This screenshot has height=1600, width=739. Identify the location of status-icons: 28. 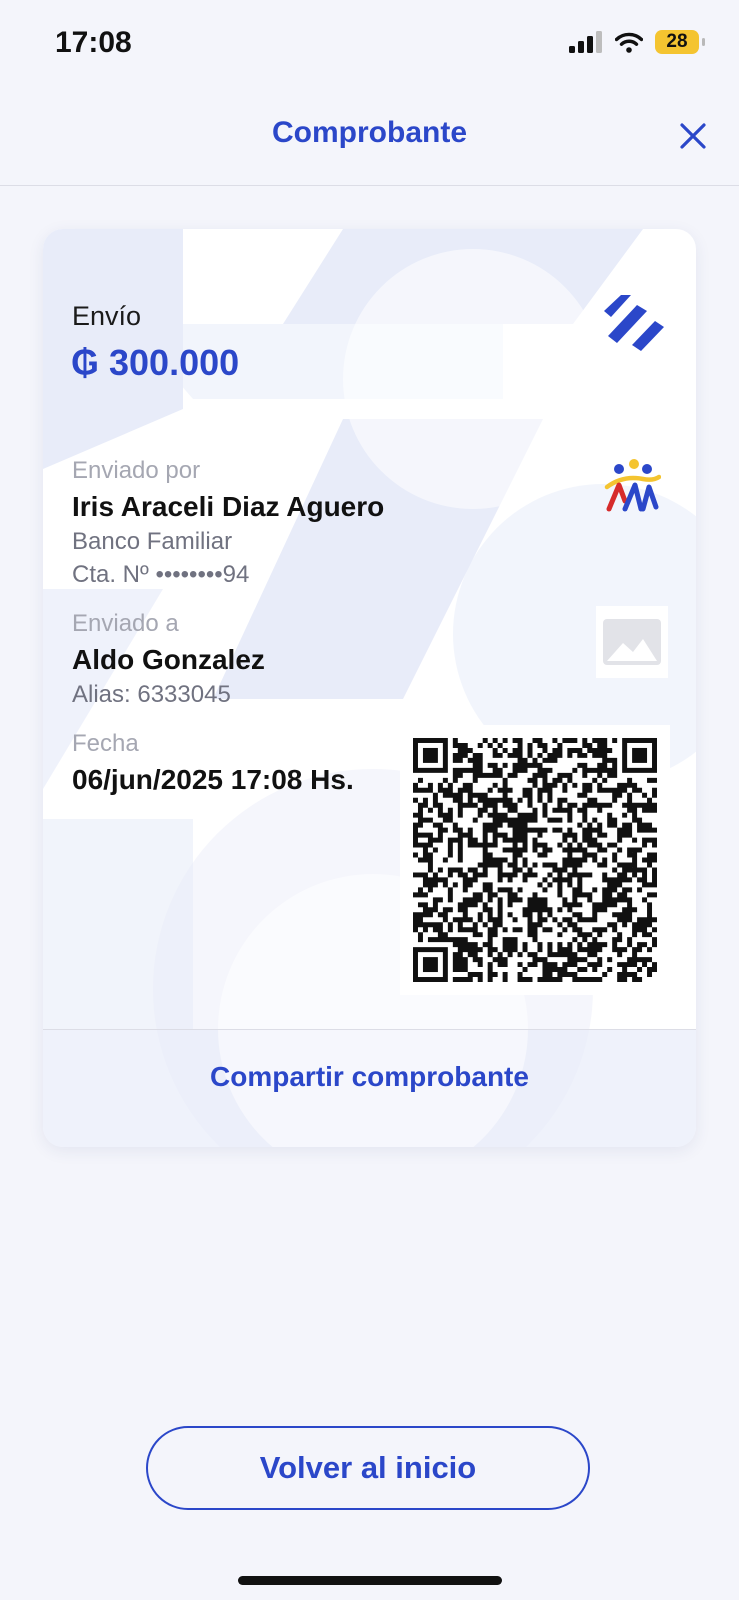
(637, 42).